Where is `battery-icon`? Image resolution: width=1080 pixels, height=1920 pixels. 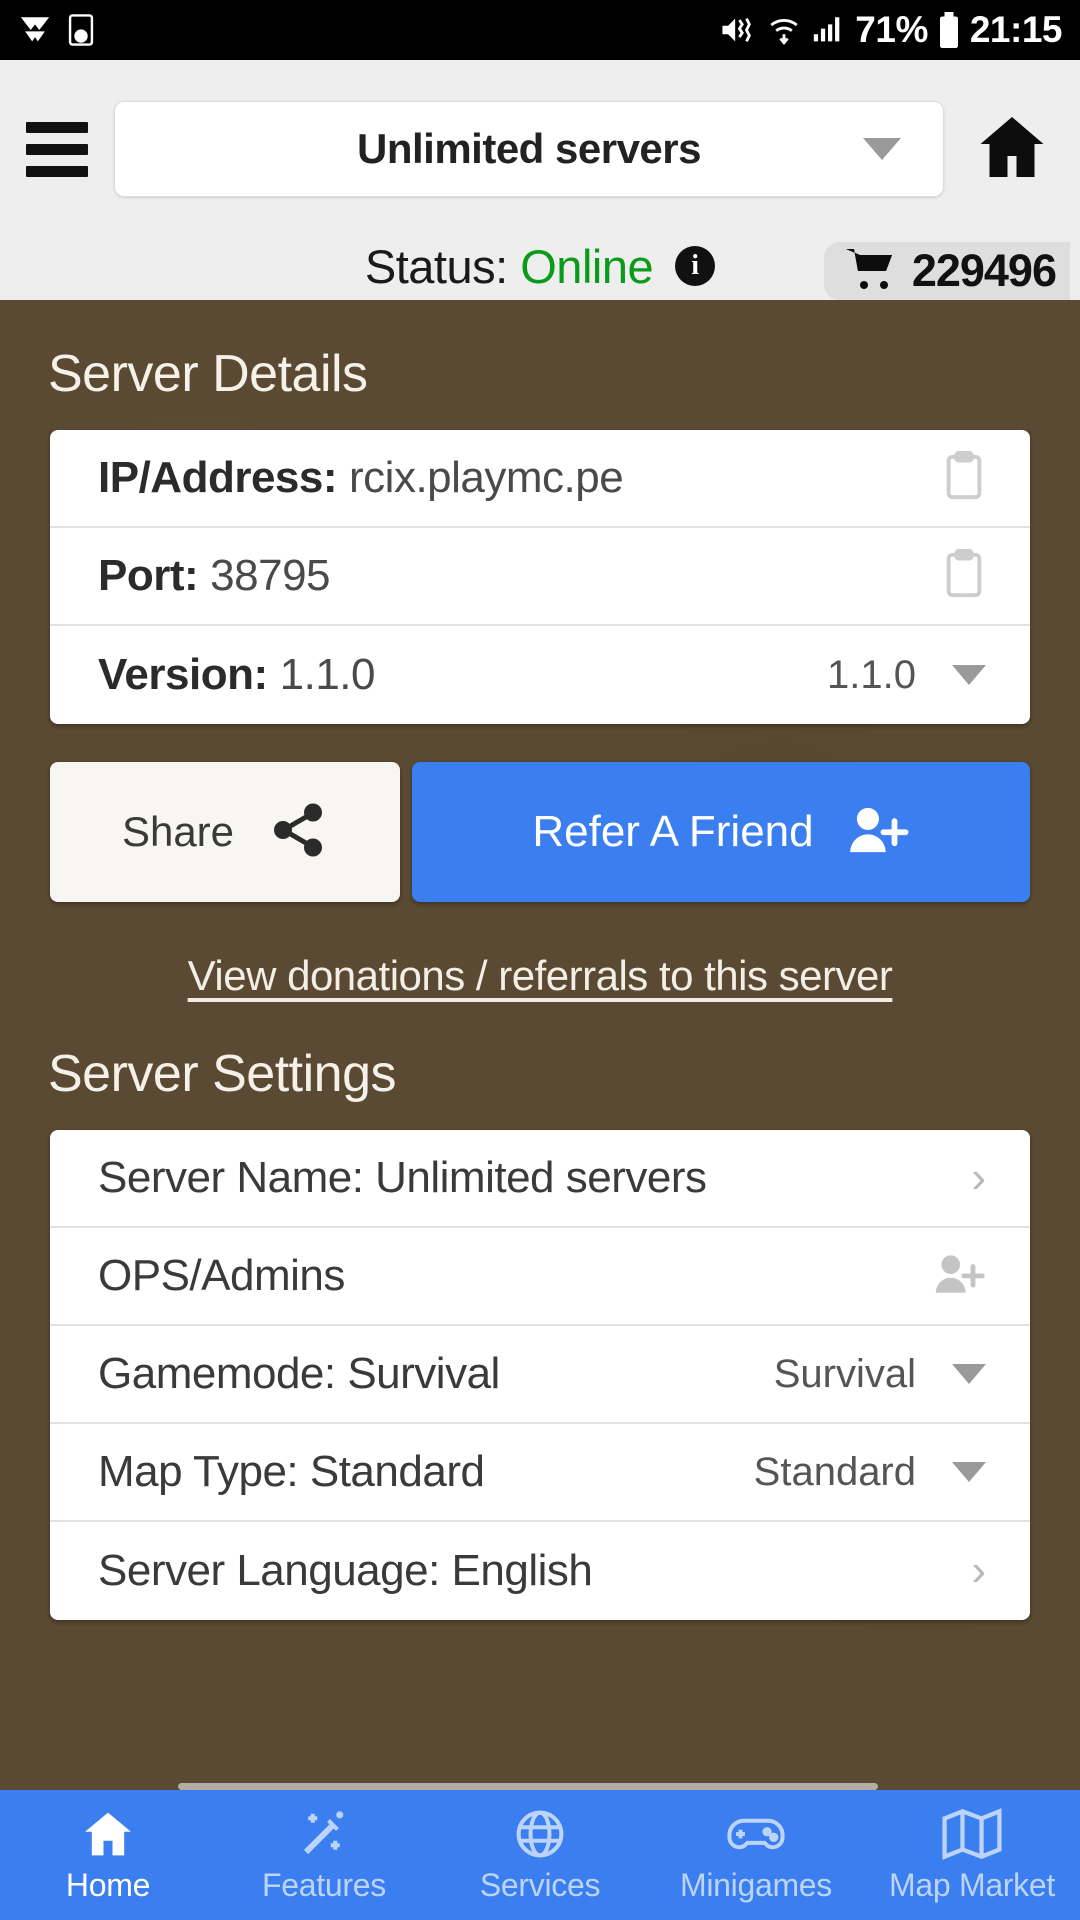
battery-icon is located at coordinates (949, 30).